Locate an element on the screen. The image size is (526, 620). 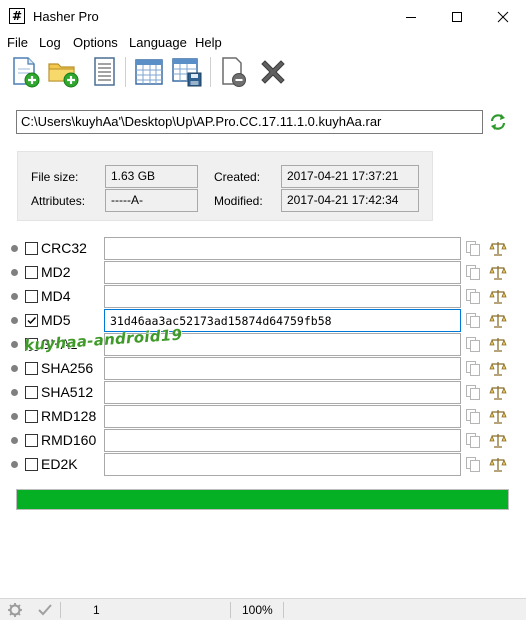
checkbox-md5 is located at coordinates (31, 320).